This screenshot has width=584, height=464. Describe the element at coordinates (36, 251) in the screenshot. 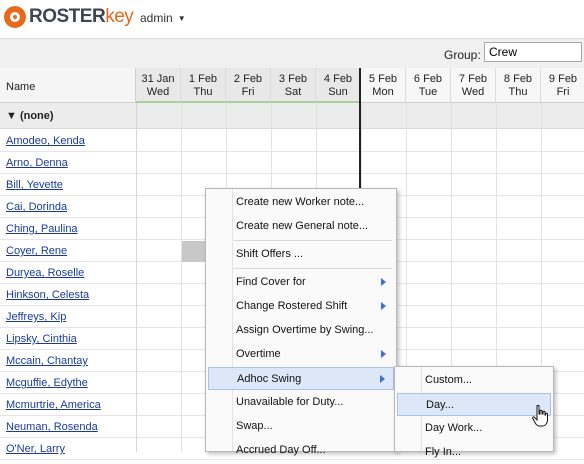

I see `worker-name-link: Coyer, Rene` at that location.